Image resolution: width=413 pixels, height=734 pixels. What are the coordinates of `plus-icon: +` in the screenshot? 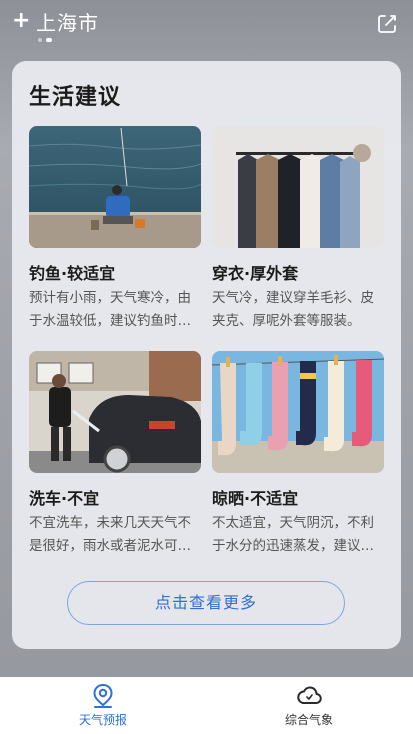 It's located at (21, 21).